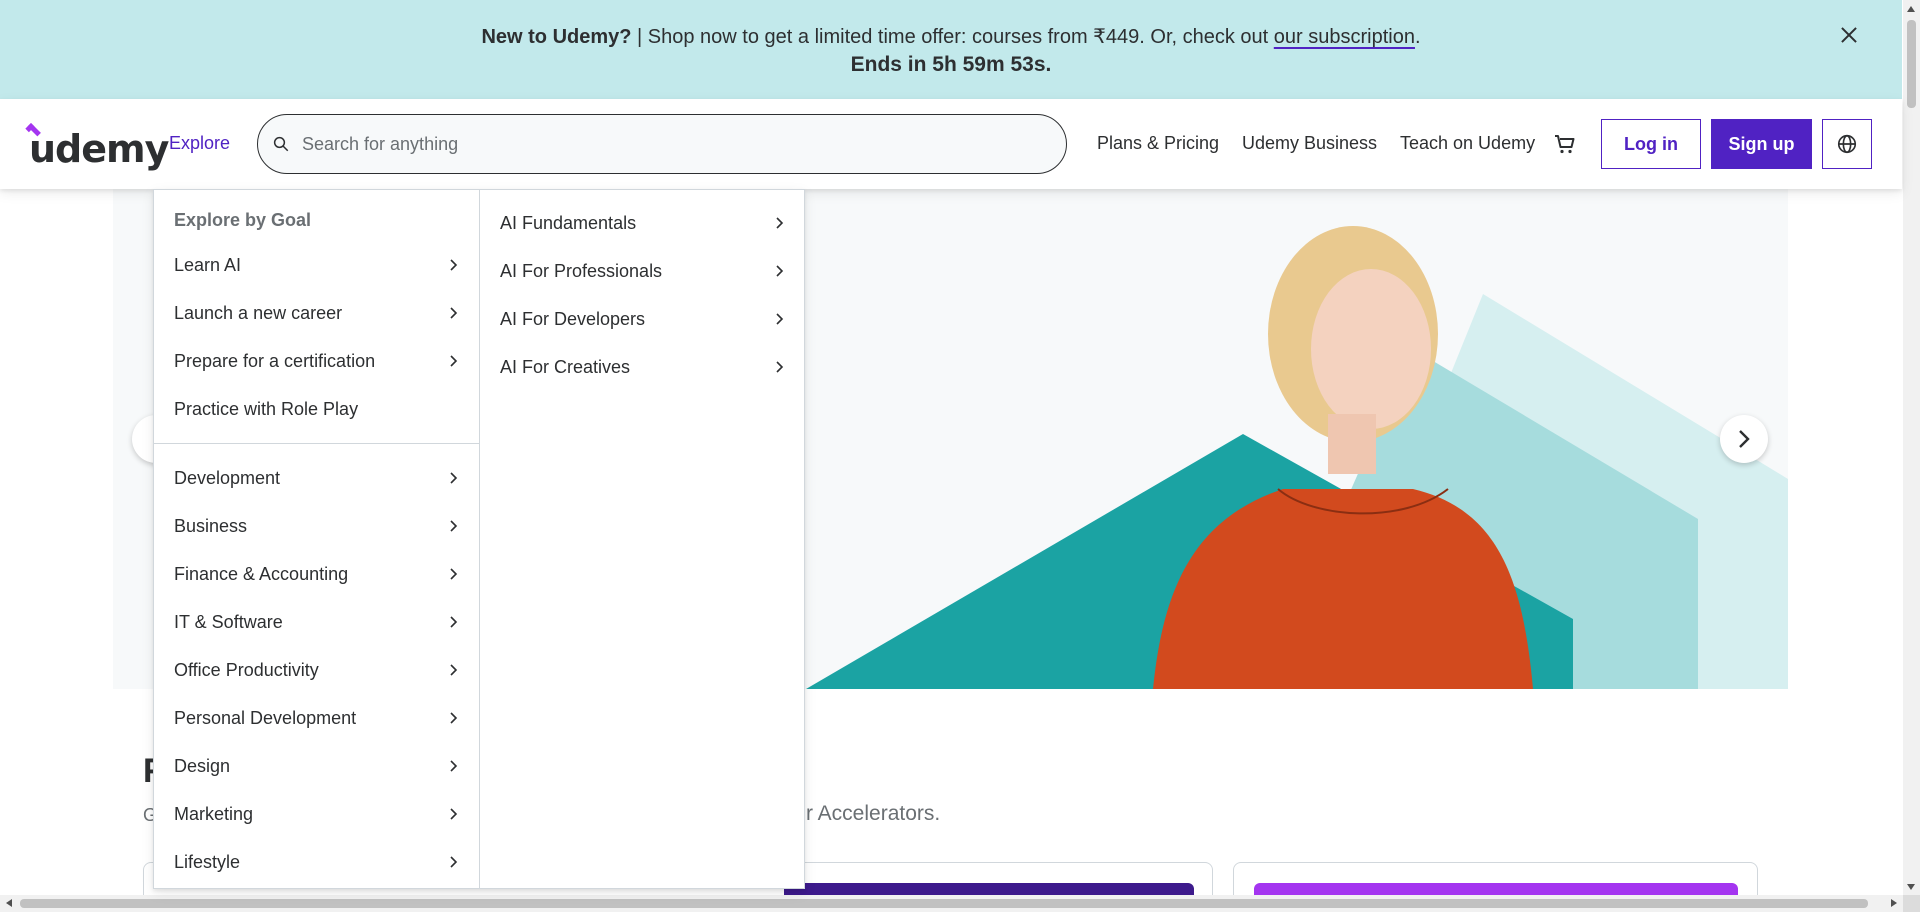 The width and height of the screenshot is (1920, 912). What do you see at coordinates (316, 526) in the screenshot?
I see `menu-item-business: Business` at bounding box center [316, 526].